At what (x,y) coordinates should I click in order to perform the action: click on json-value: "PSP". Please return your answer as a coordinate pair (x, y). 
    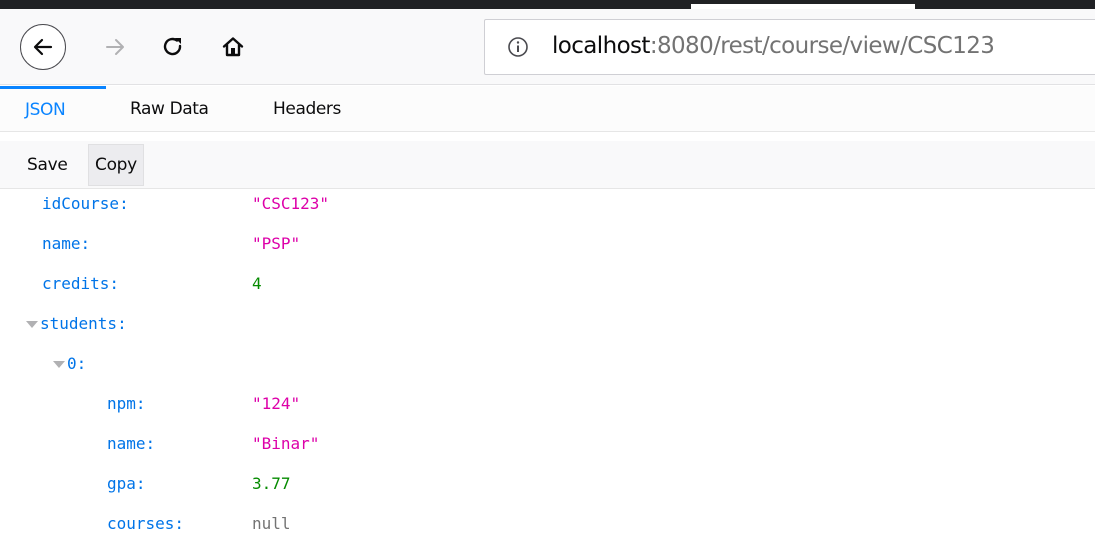
    Looking at the image, I should click on (276, 243).